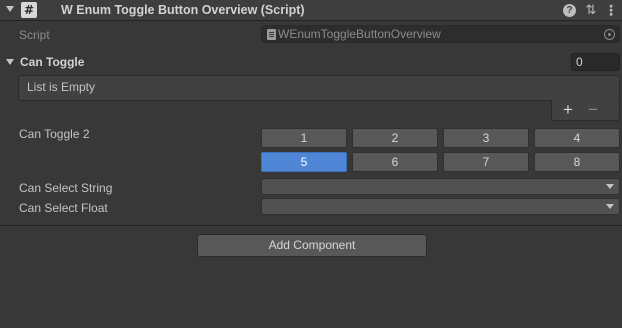  Describe the element at coordinates (569, 10) in the screenshot. I see `help-icon: ?` at that location.